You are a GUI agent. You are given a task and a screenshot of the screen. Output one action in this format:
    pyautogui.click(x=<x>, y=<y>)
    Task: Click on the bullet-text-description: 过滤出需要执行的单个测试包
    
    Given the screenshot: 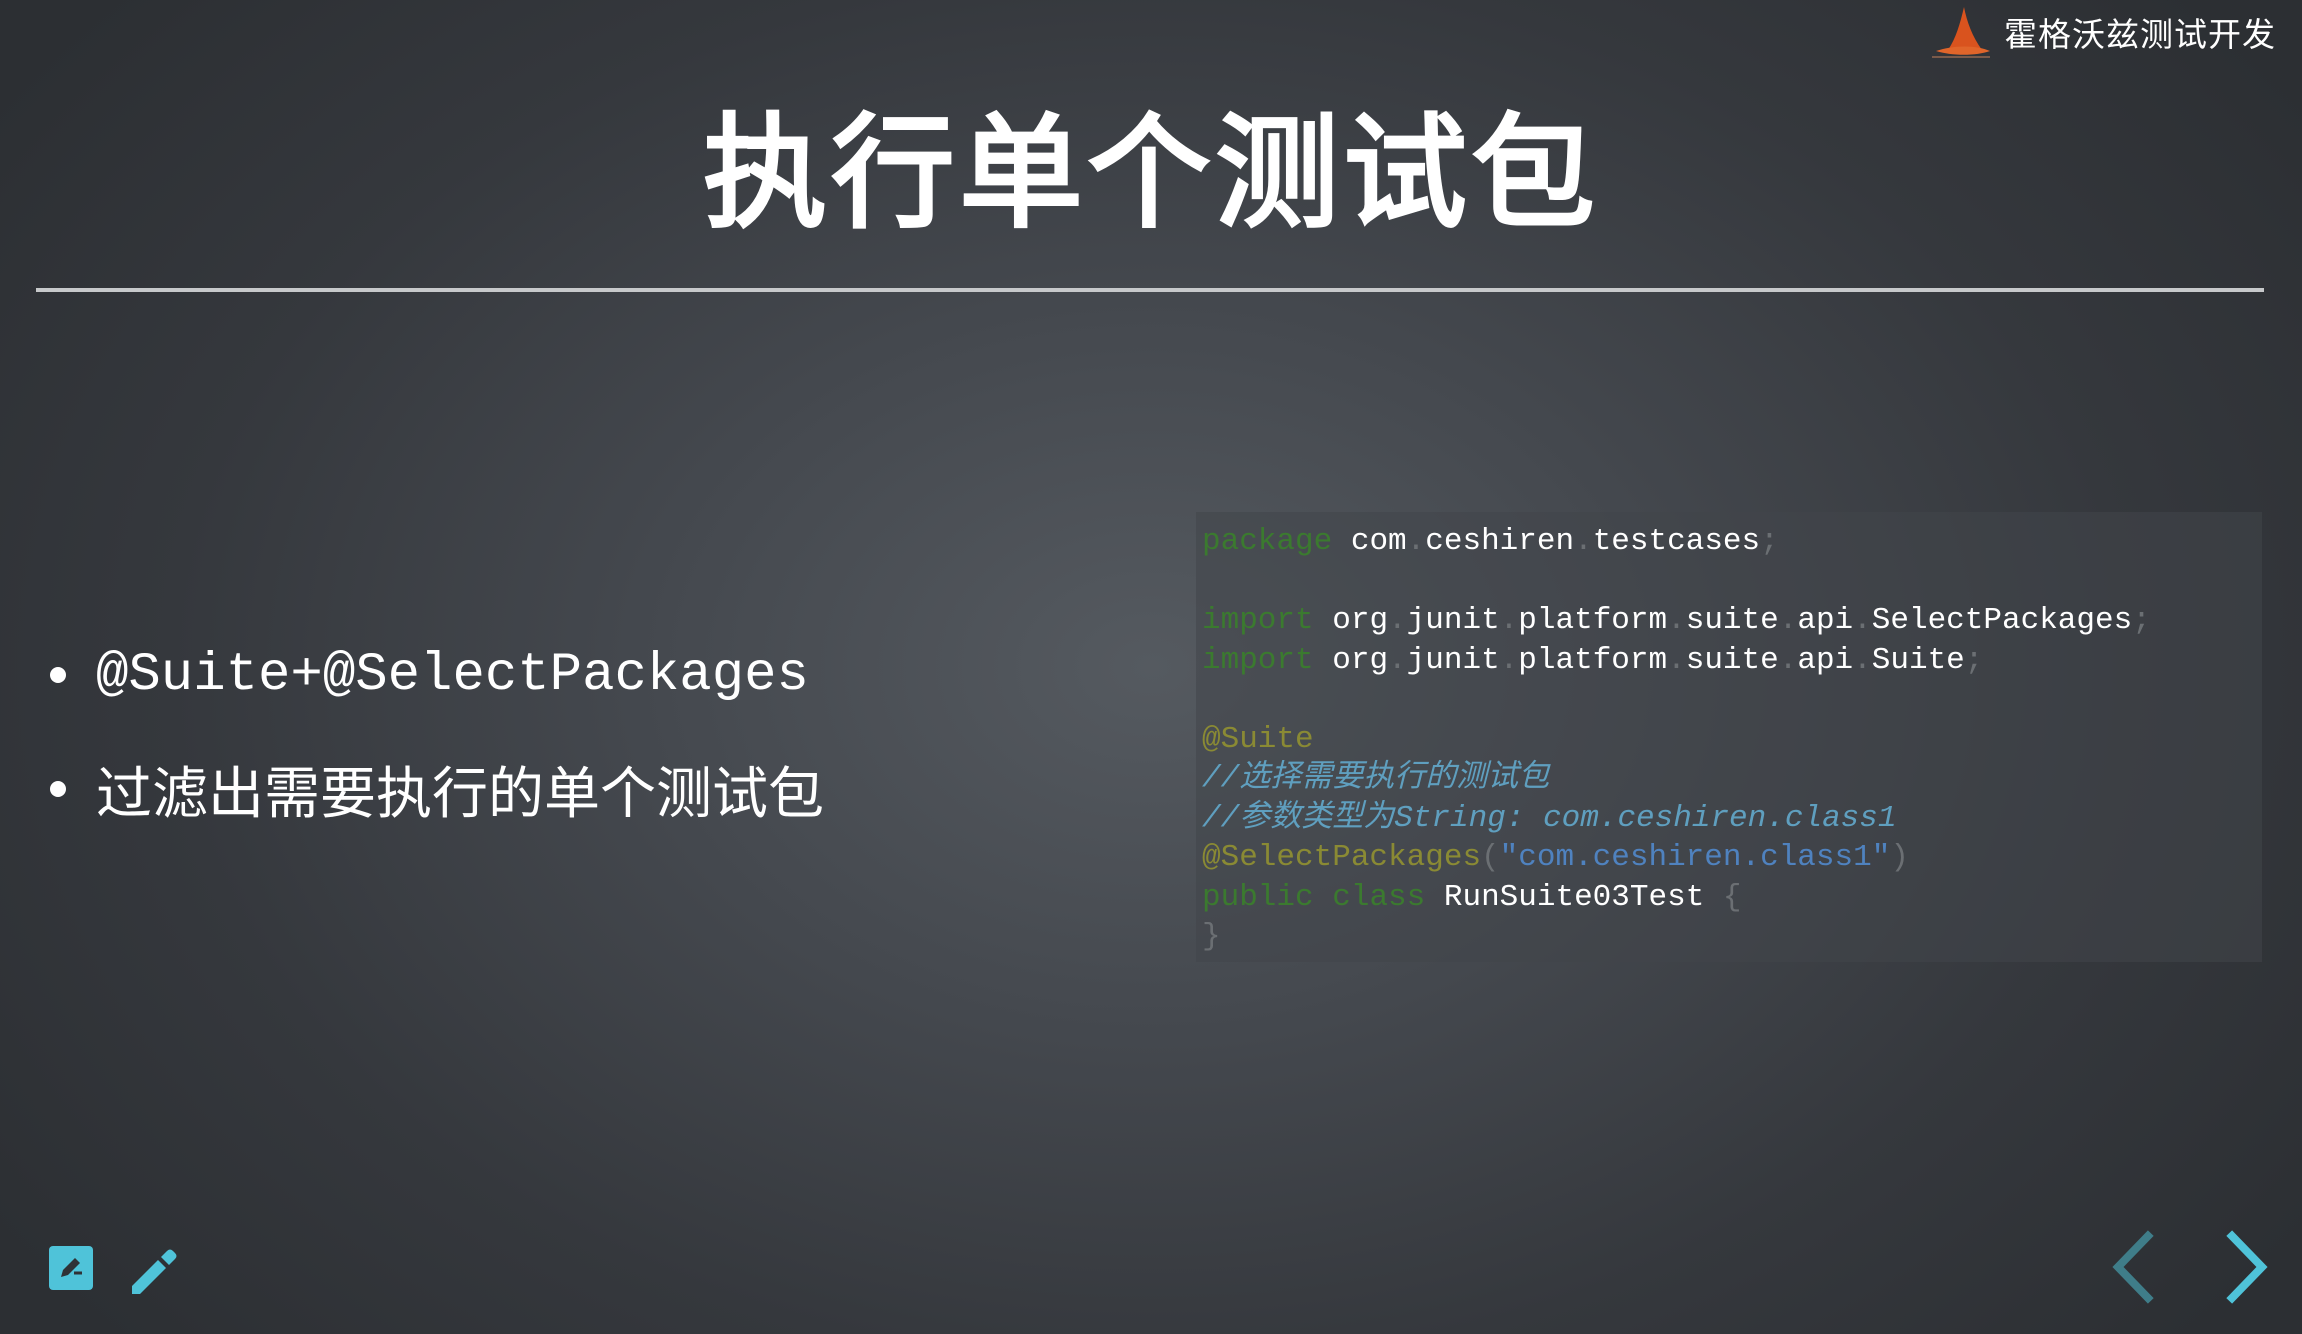 What is the action you would take?
    pyautogui.click(x=460, y=794)
    